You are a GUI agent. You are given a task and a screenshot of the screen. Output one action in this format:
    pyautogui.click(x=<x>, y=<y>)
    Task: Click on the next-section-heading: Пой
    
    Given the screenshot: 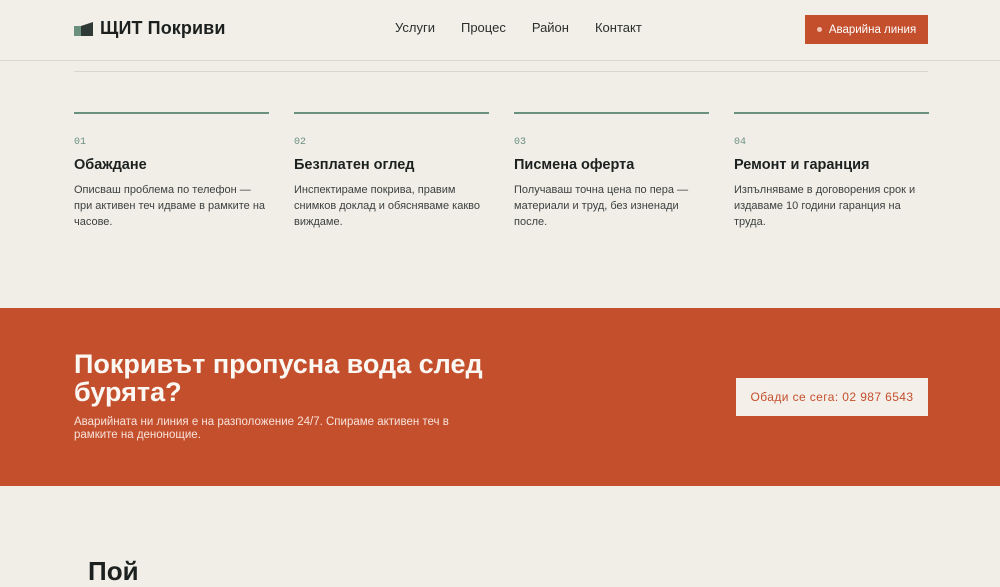 What is the action you would take?
    pyautogui.click(x=113, y=571)
    